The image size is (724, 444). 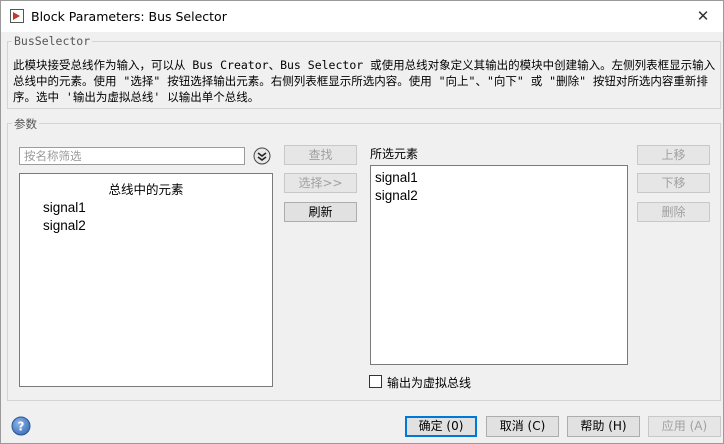 What do you see at coordinates (673, 183) in the screenshot?
I see `move-down-button: 下移` at bounding box center [673, 183].